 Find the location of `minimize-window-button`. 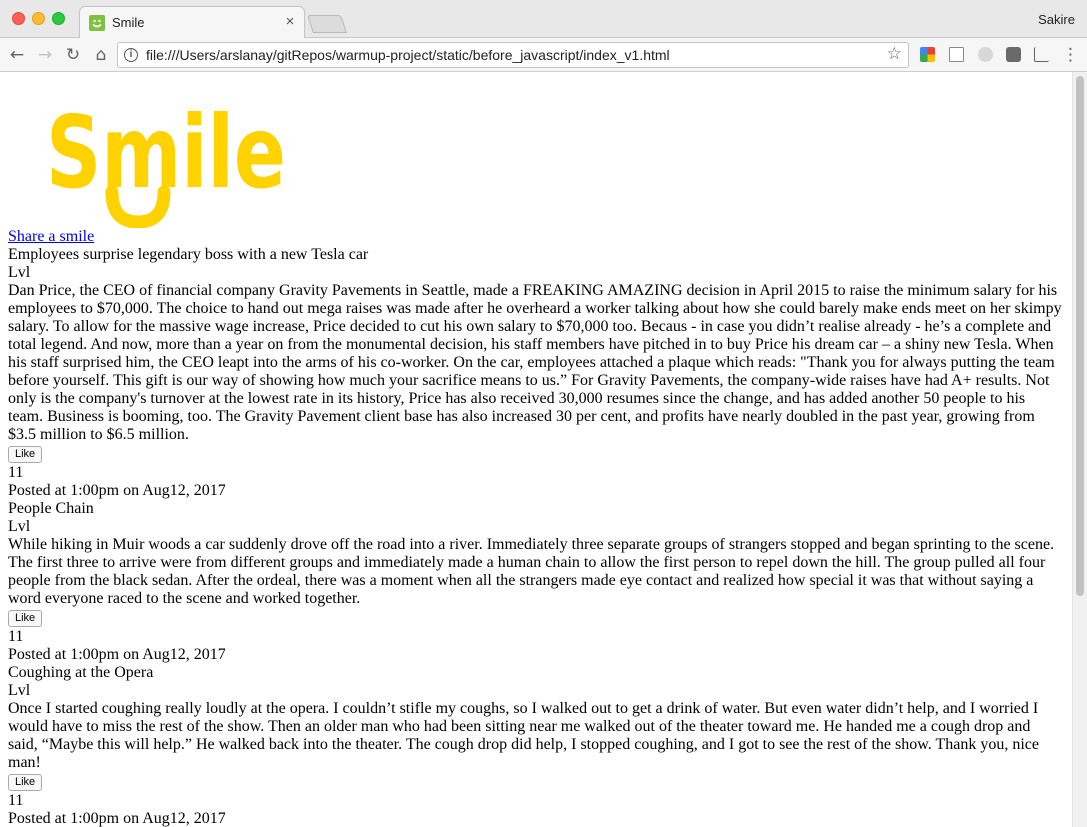

minimize-window-button is located at coordinates (38, 18).